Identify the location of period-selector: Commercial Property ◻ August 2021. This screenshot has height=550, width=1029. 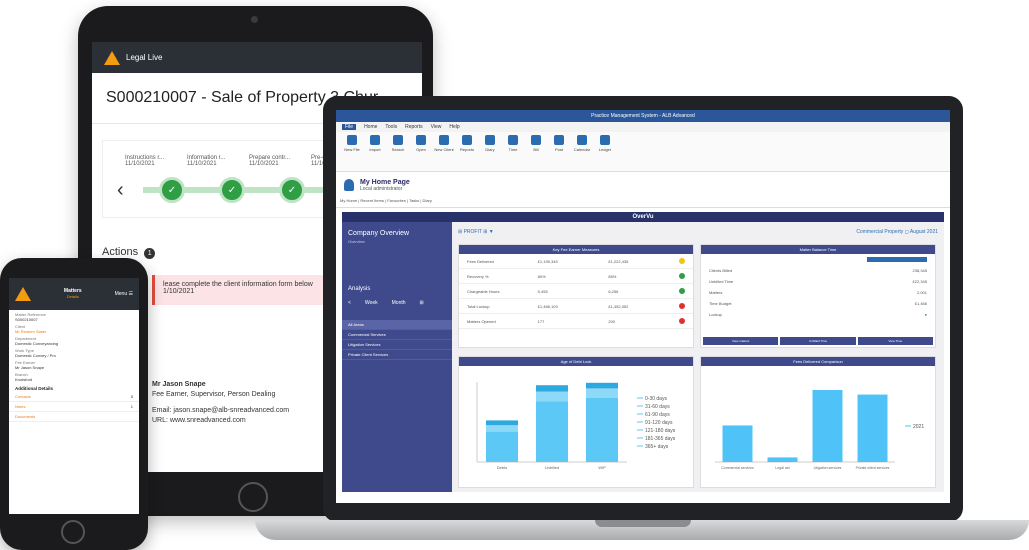
(897, 232).